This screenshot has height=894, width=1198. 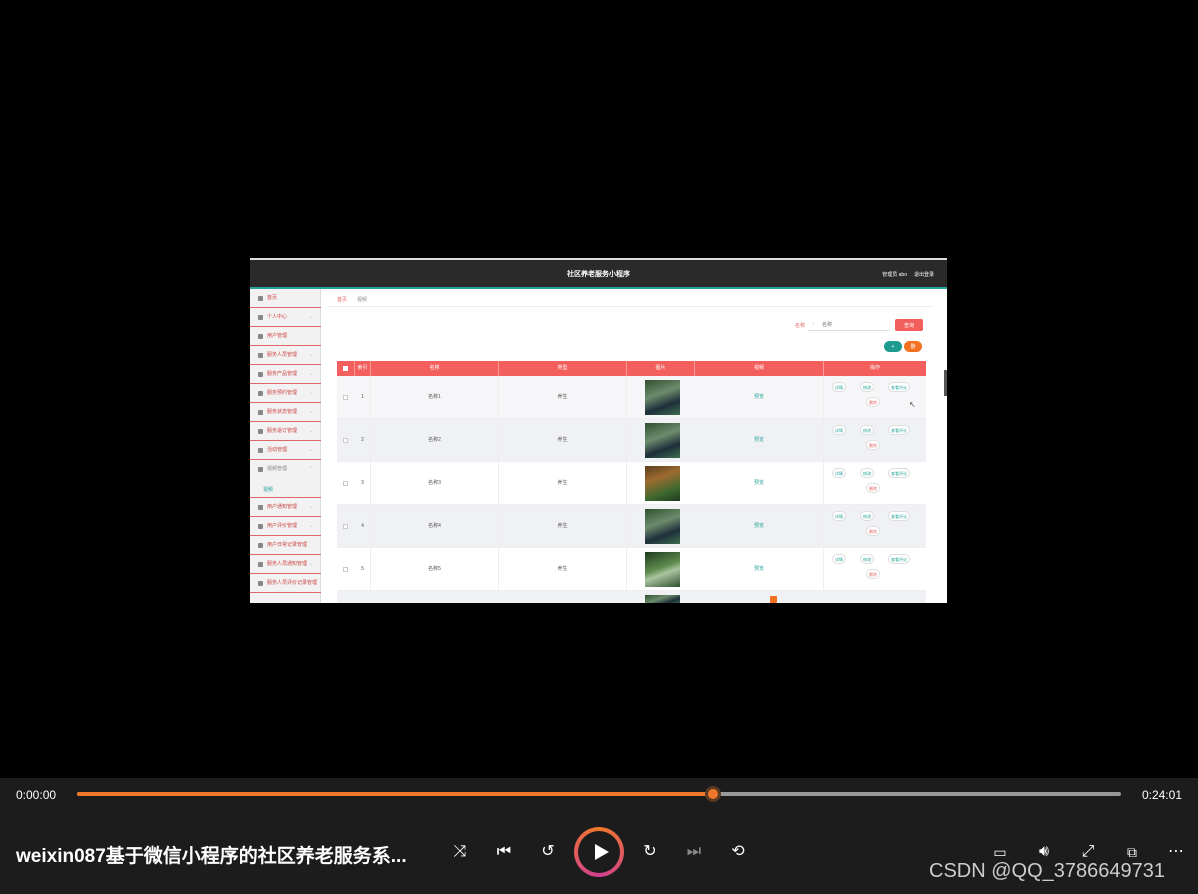 What do you see at coordinates (631, 368) in the screenshot?
I see `table-header: 索引 名称 类型 图片 视频 操作` at bounding box center [631, 368].